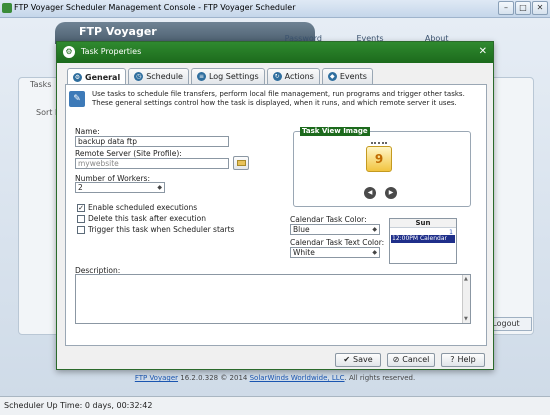  I want to click on help-icon: ?, so click(452, 359).